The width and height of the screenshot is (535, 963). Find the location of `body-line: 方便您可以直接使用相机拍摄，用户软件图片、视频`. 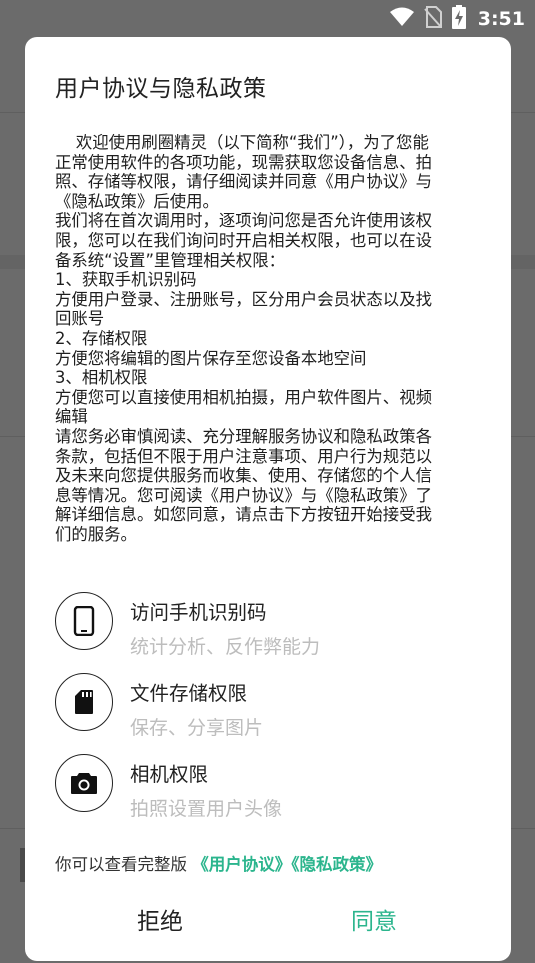

body-line: 方便您可以直接使用相机拍摄，用户软件图片、视频 is located at coordinates (243, 397).